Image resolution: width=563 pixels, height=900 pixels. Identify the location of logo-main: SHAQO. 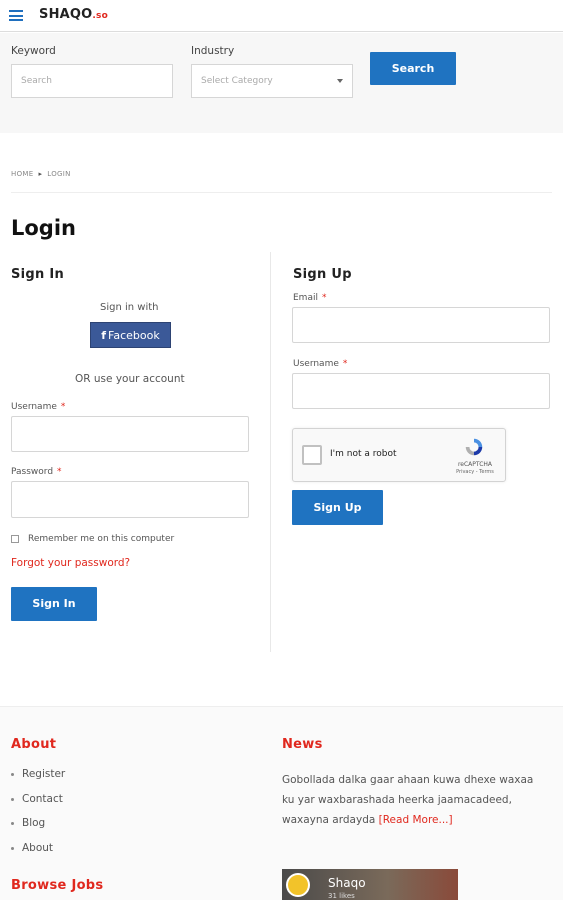
(66, 14).